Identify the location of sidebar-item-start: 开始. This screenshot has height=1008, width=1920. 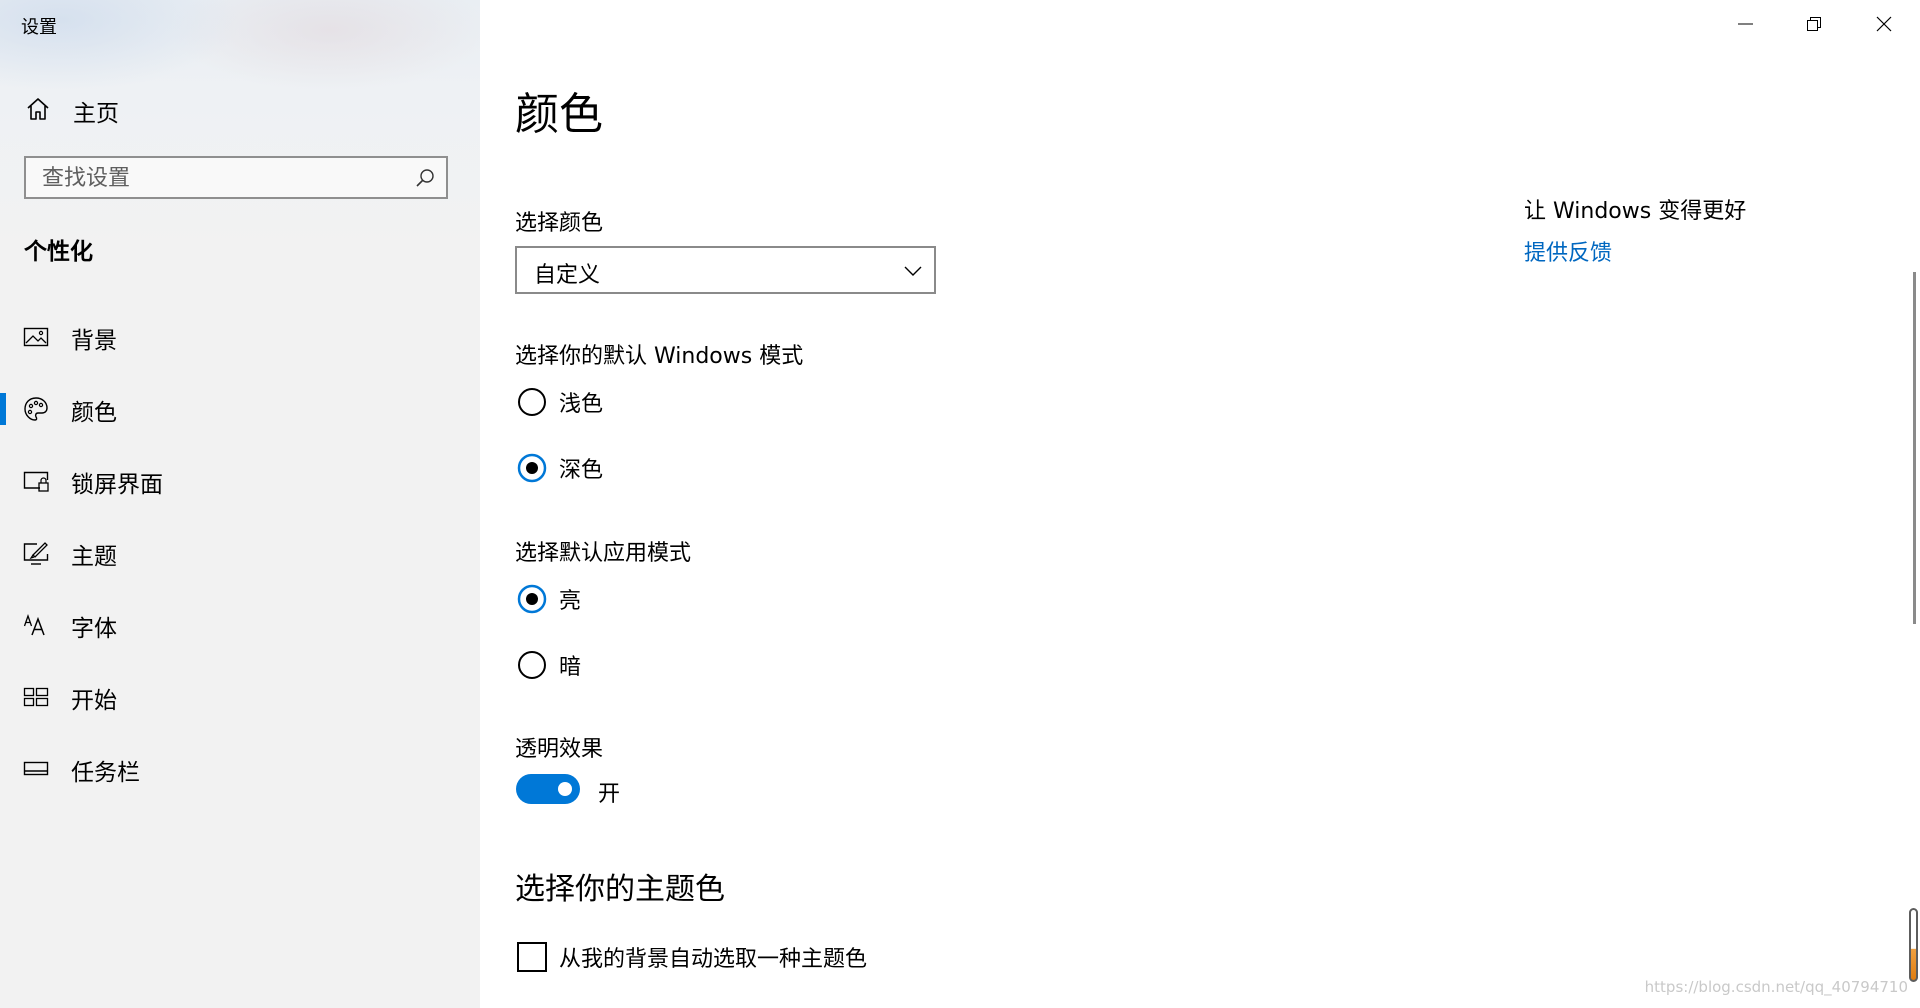
(240, 697).